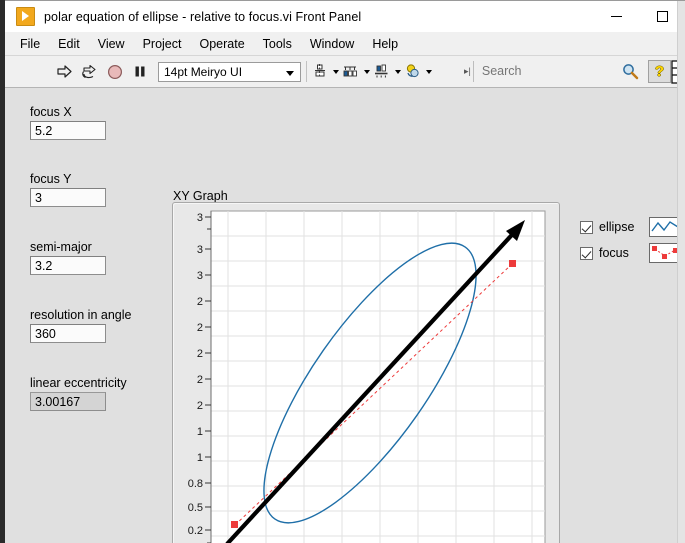 This screenshot has height=543, width=685. Describe the element at coordinates (203, 71) in the screenshot. I see `font-selector-label: 14pt Meiryo UI` at that location.